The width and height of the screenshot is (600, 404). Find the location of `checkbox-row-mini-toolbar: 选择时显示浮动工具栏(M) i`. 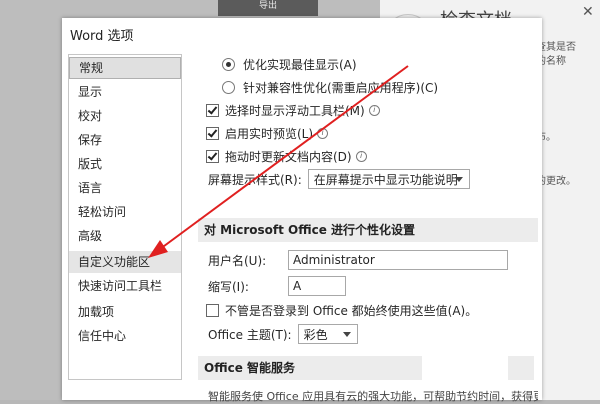

checkbox-row-mini-toolbar: 选择时显示浮动工具栏(M) i is located at coordinates (293, 110).